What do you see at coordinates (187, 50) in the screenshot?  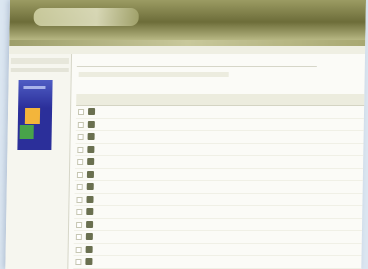 I see `toolbar` at bounding box center [187, 50].